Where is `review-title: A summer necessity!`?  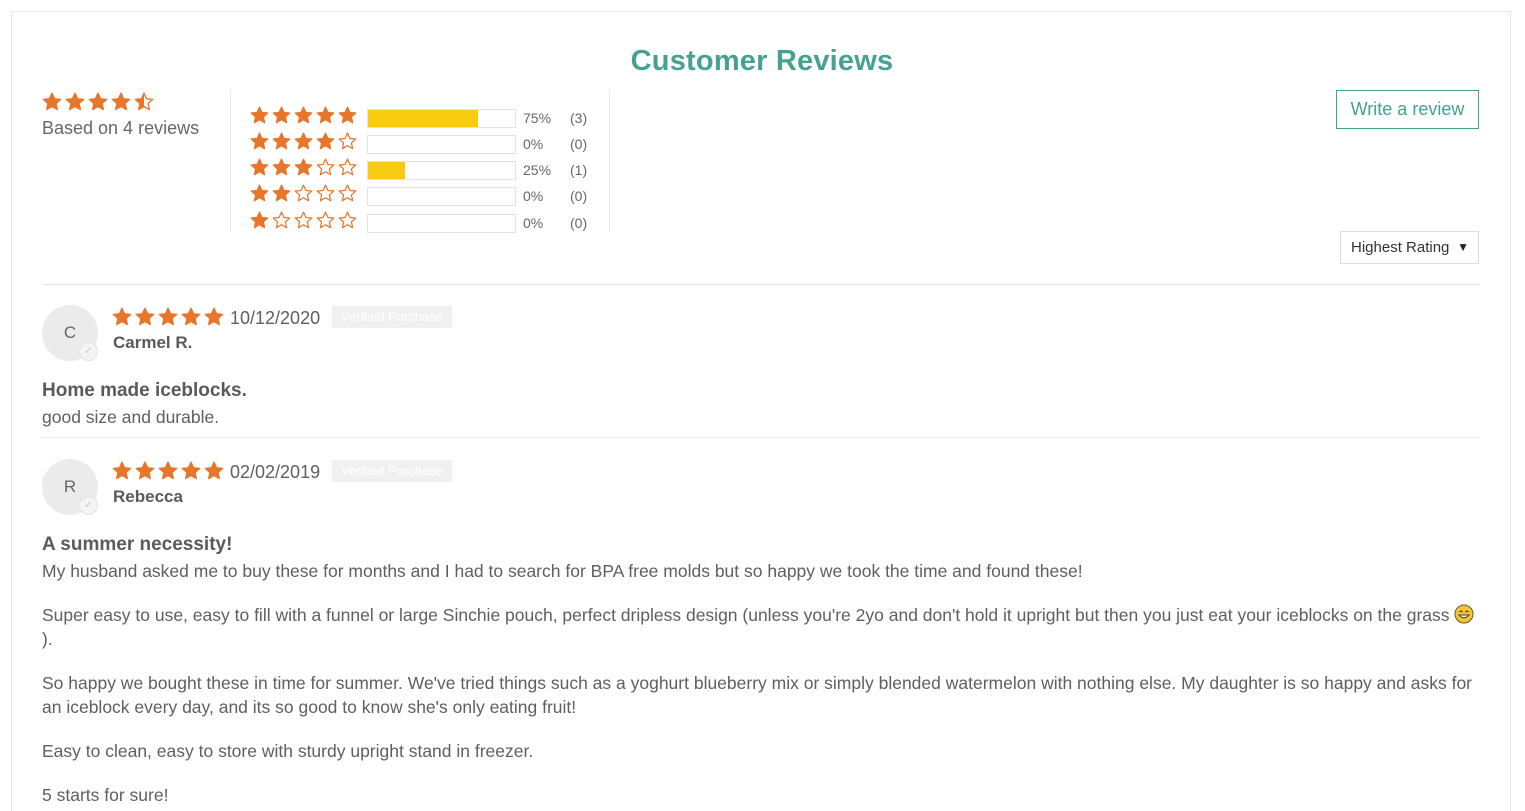 review-title: A summer necessity! is located at coordinates (137, 544).